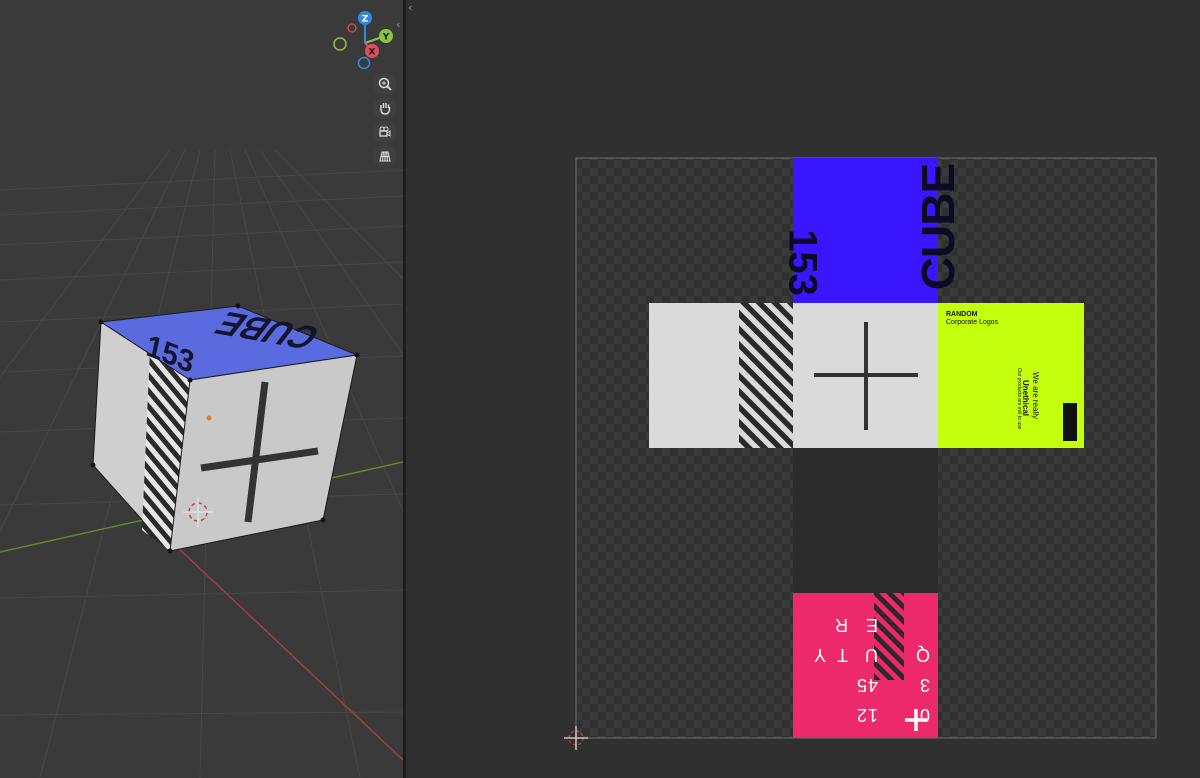  What do you see at coordinates (386, 38) in the screenshot?
I see `gizmo-y-label: Y` at bounding box center [386, 38].